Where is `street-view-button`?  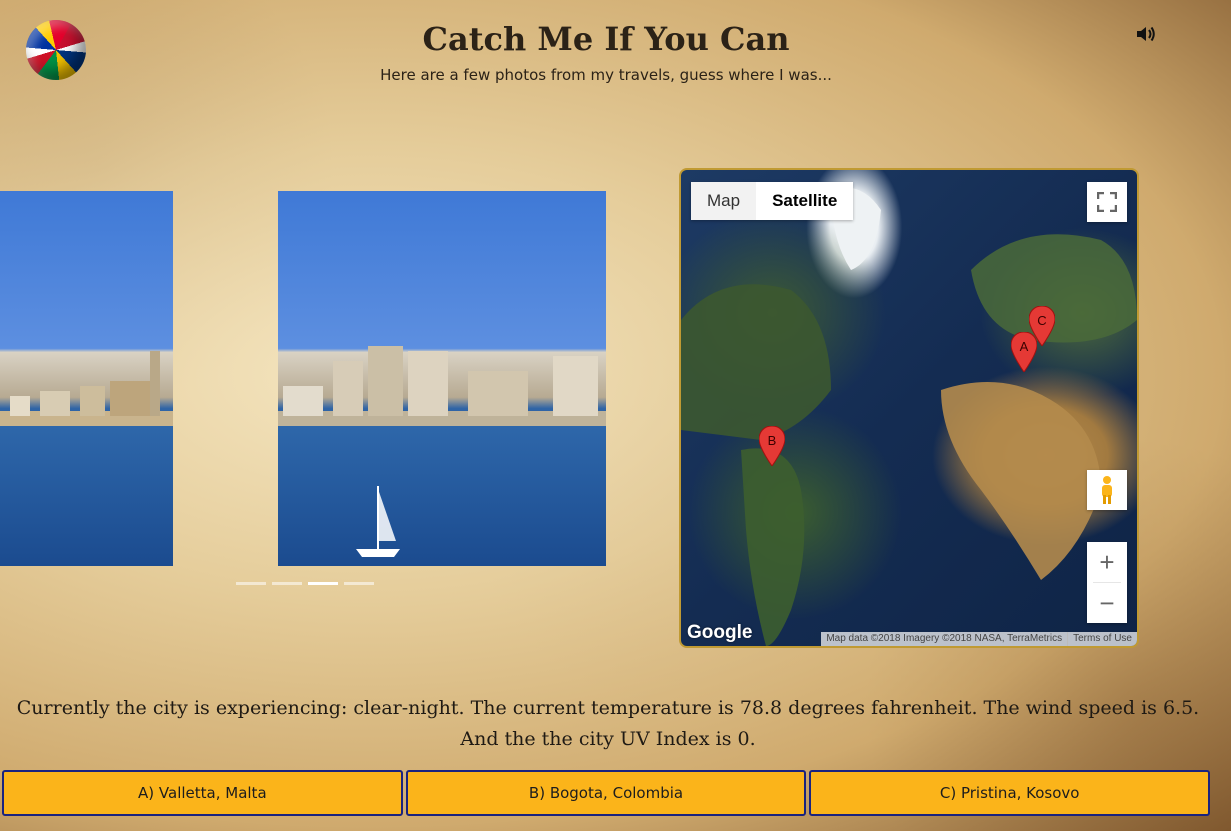
street-view-button is located at coordinates (1107, 490).